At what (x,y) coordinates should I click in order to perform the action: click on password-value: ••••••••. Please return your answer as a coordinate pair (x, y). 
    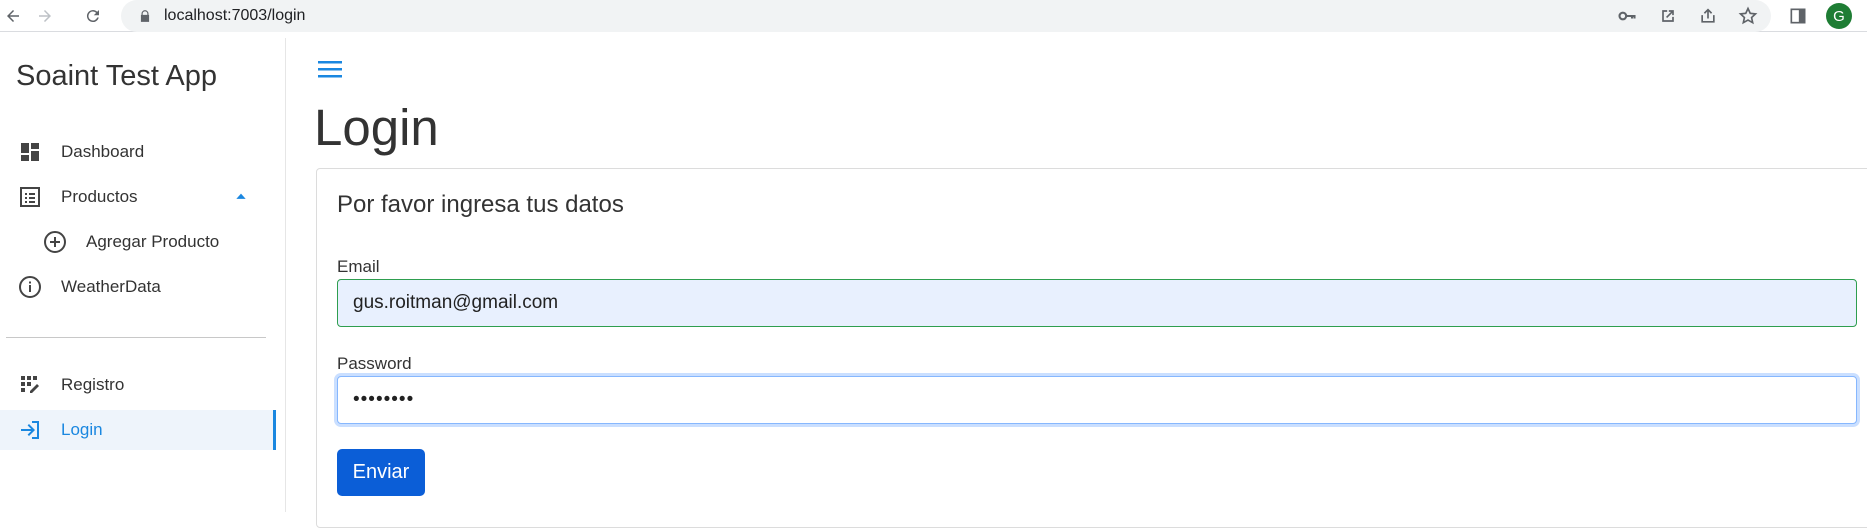
    Looking at the image, I should click on (384, 399).